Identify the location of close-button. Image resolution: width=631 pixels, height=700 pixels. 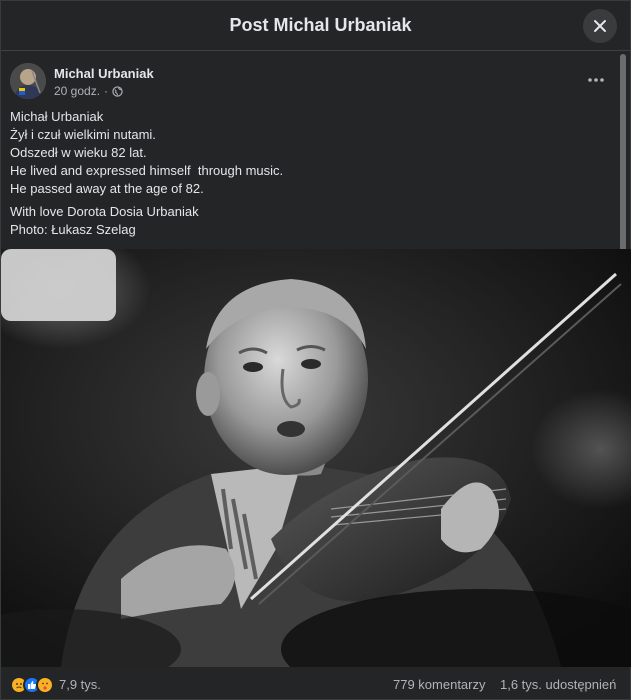
(600, 26).